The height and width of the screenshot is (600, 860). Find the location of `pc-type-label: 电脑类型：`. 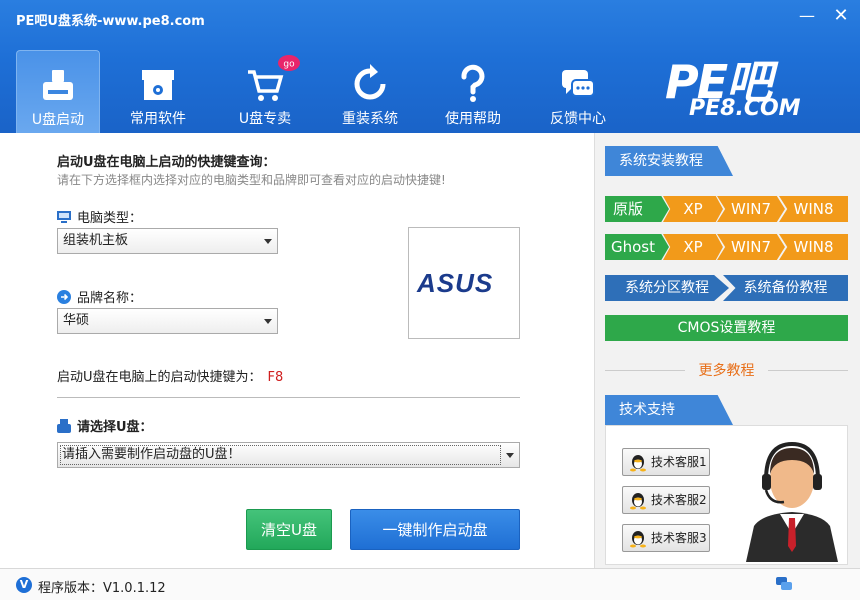

pc-type-label: 电脑类型： is located at coordinates (99, 216).